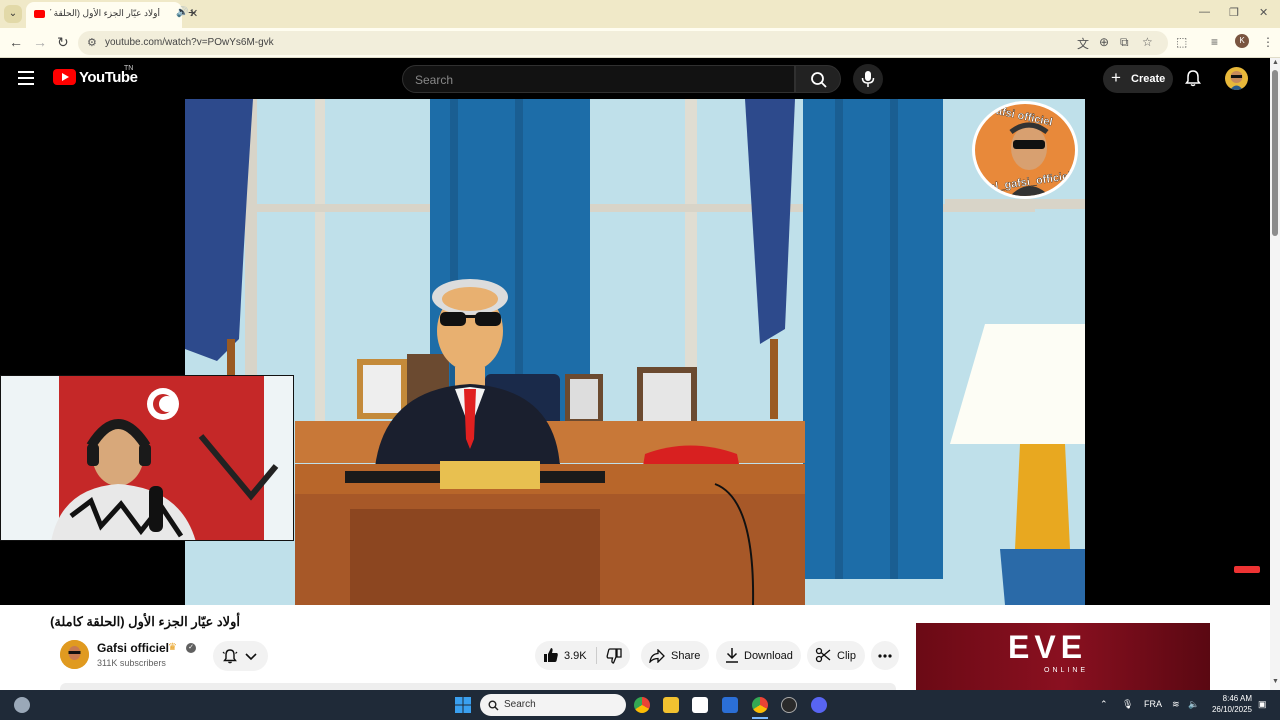  Describe the element at coordinates (22, 705) in the screenshot. I see `widgets-icon` at that location.